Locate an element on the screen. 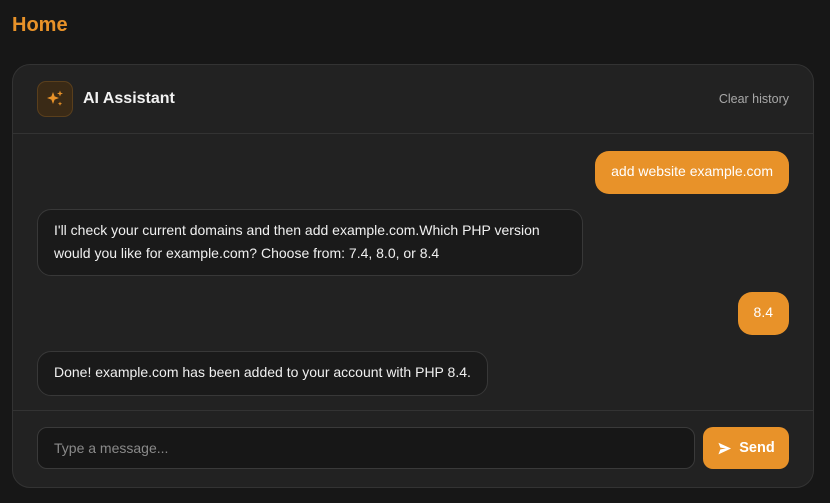  clear-history-button: Clear history is located at coordinates (754, 99).